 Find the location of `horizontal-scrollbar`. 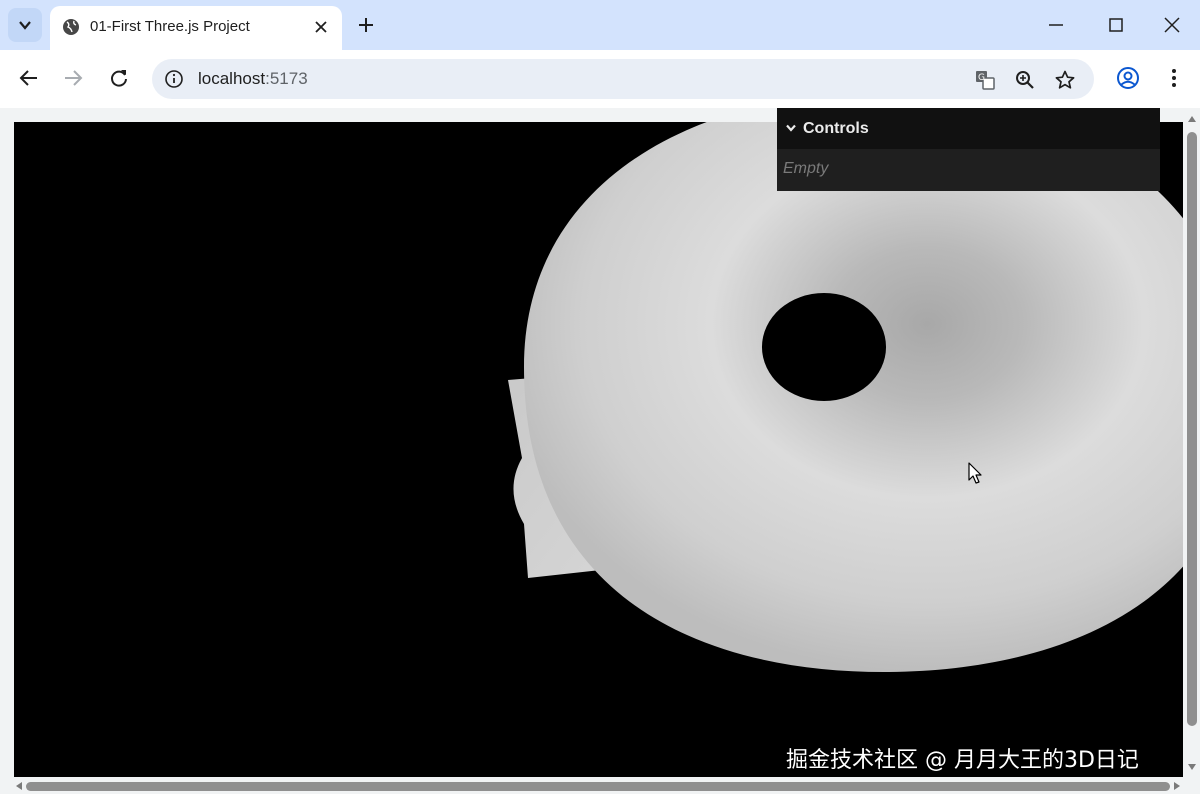

horizontal-scrollbar is located at coordinates (599, 786).